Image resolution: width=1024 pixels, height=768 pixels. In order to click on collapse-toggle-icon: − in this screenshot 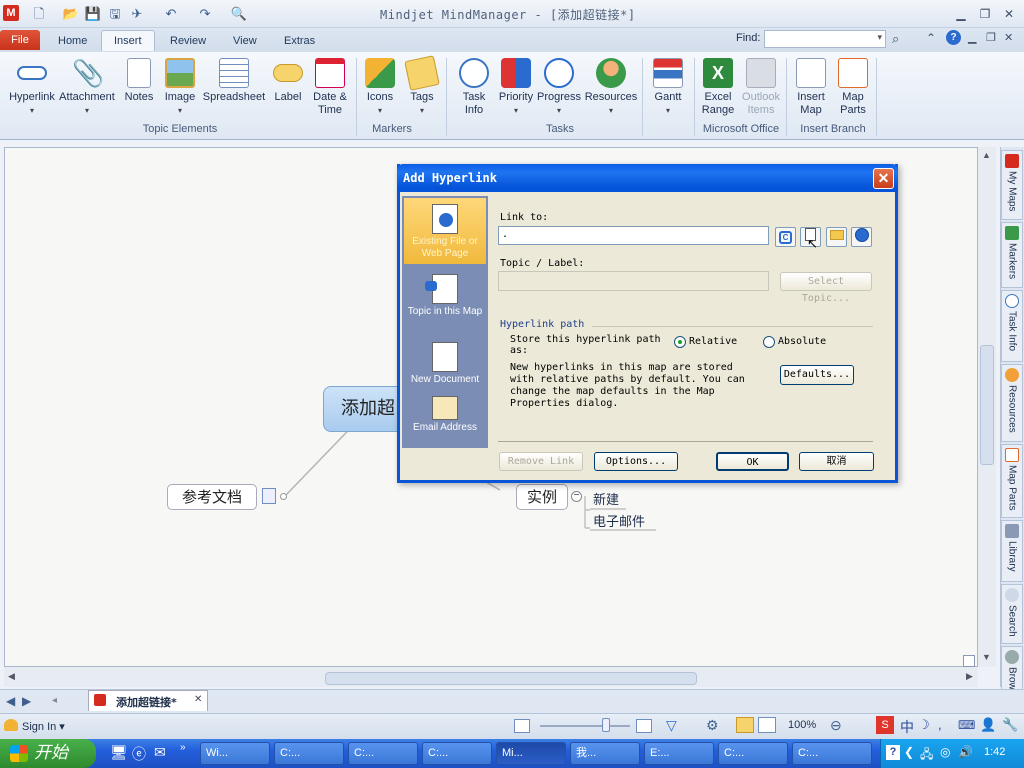, I will do `click(576, 496)`.